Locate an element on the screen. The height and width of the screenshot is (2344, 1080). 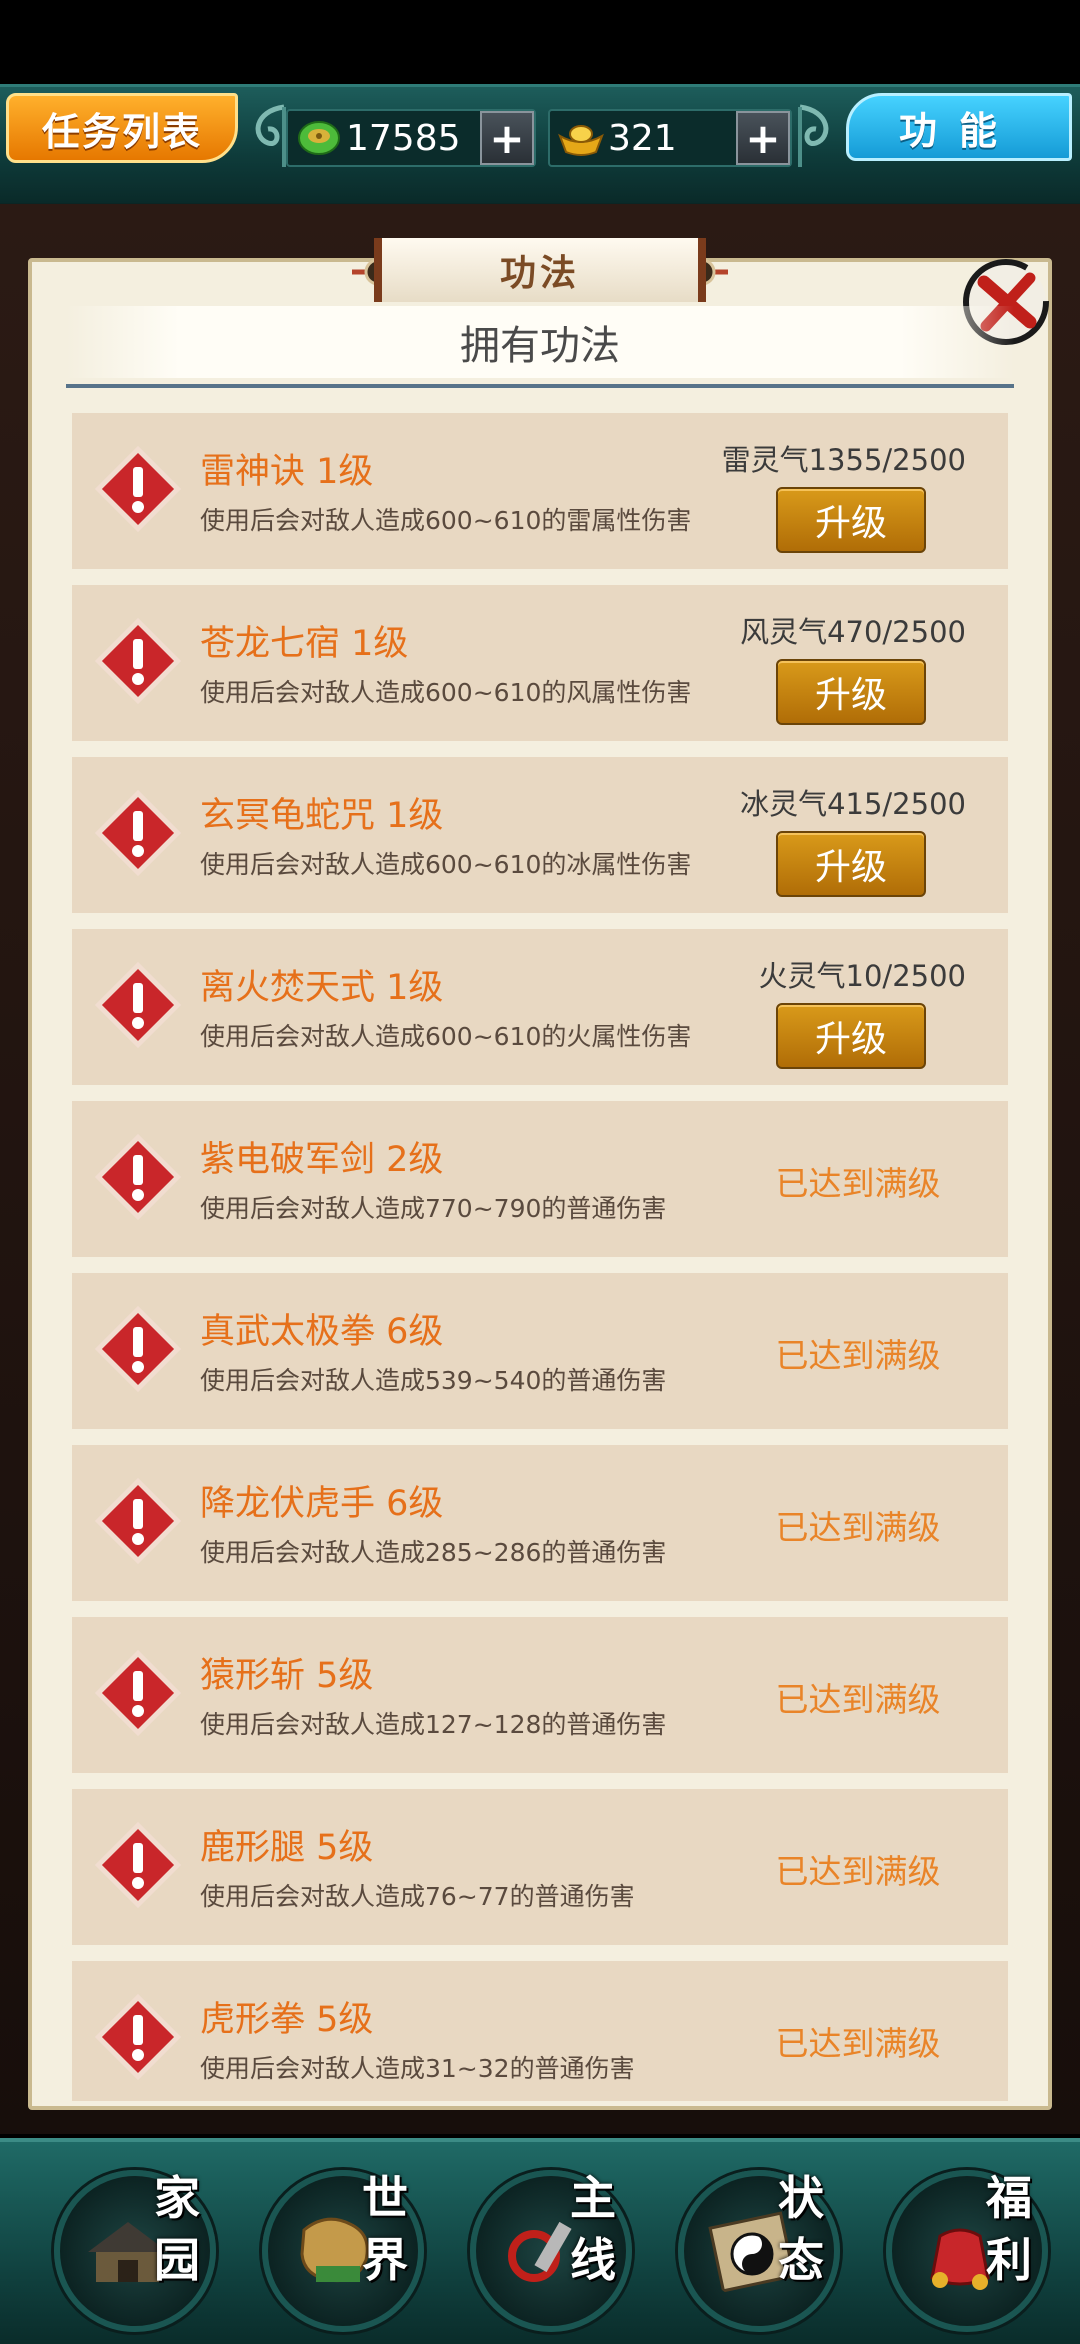
skill-row-7: 降龙伏虎手 6级 使用后会对敌人造成285~286的普通伤害 已达到满级 is located at coordinates (540, 1523).